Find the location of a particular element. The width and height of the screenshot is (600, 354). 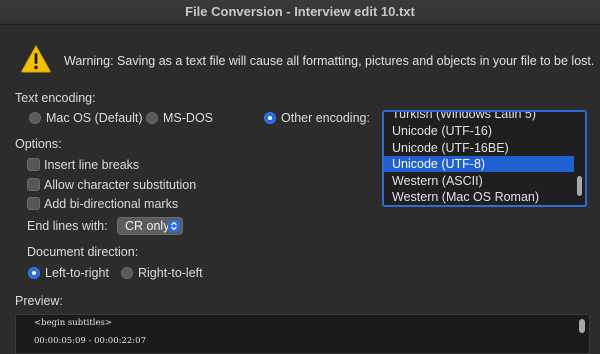

radio-right-to-left-label: Right-to-left is located at coordinates (170, 273).